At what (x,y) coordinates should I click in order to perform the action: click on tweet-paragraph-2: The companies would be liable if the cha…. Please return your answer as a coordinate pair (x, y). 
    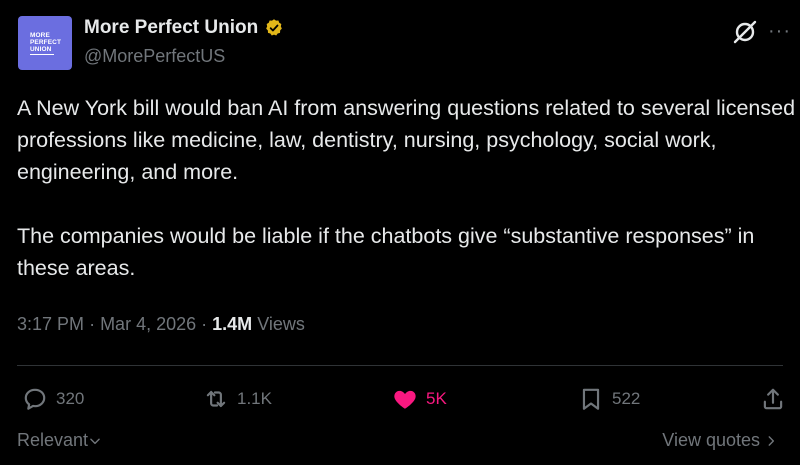
    Looking at the image, I should click on (386, 252).